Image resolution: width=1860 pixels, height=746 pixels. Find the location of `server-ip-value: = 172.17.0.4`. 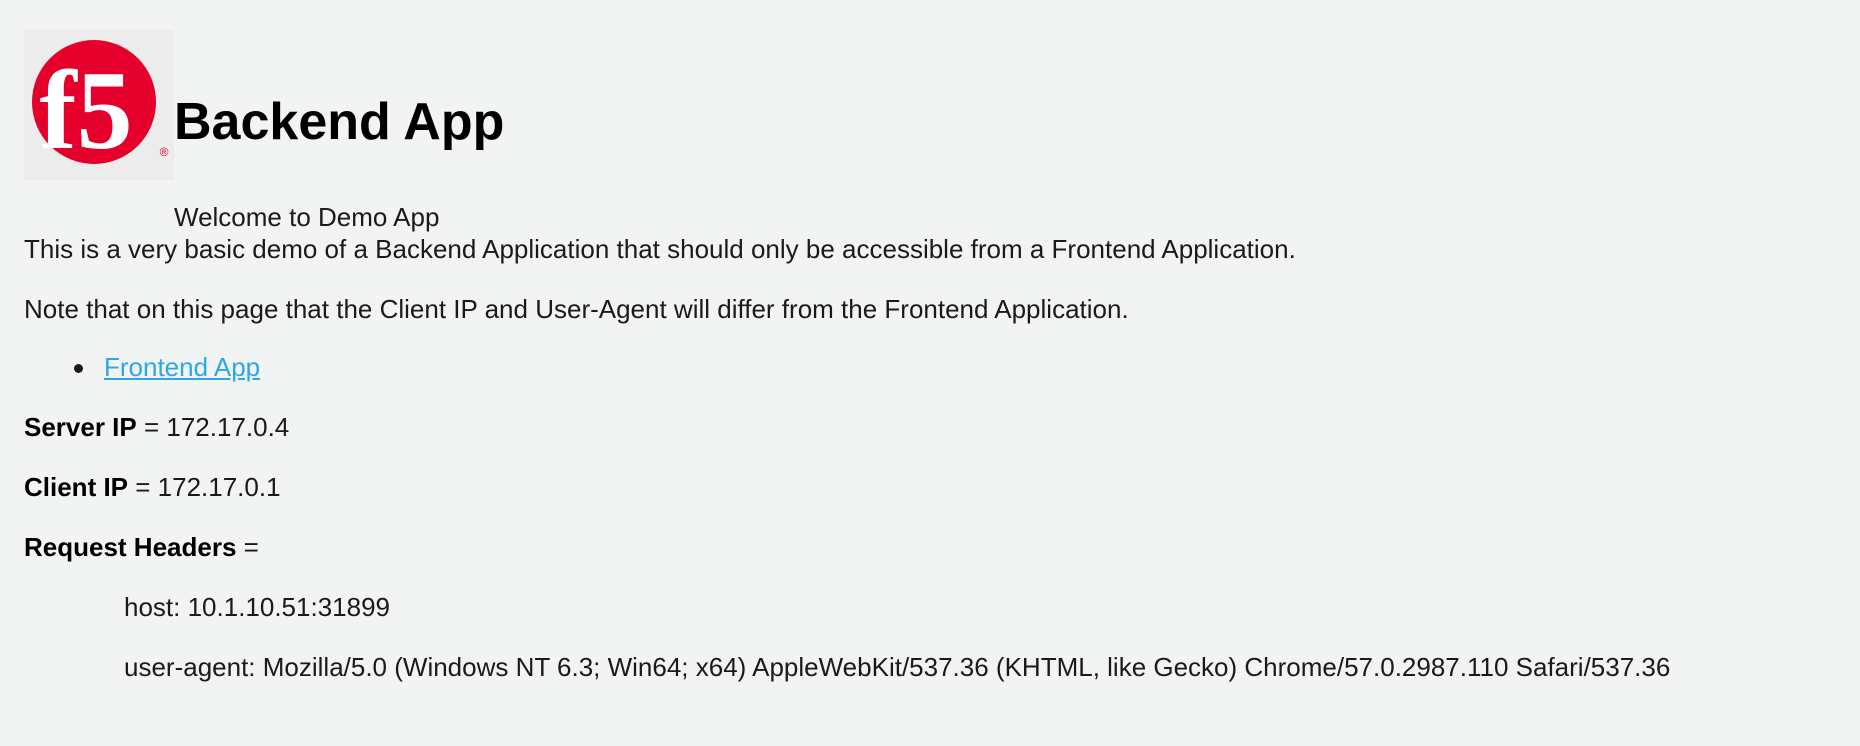

server-ip-value: = 172.17.0.4 is located at coordinates (213, 427).